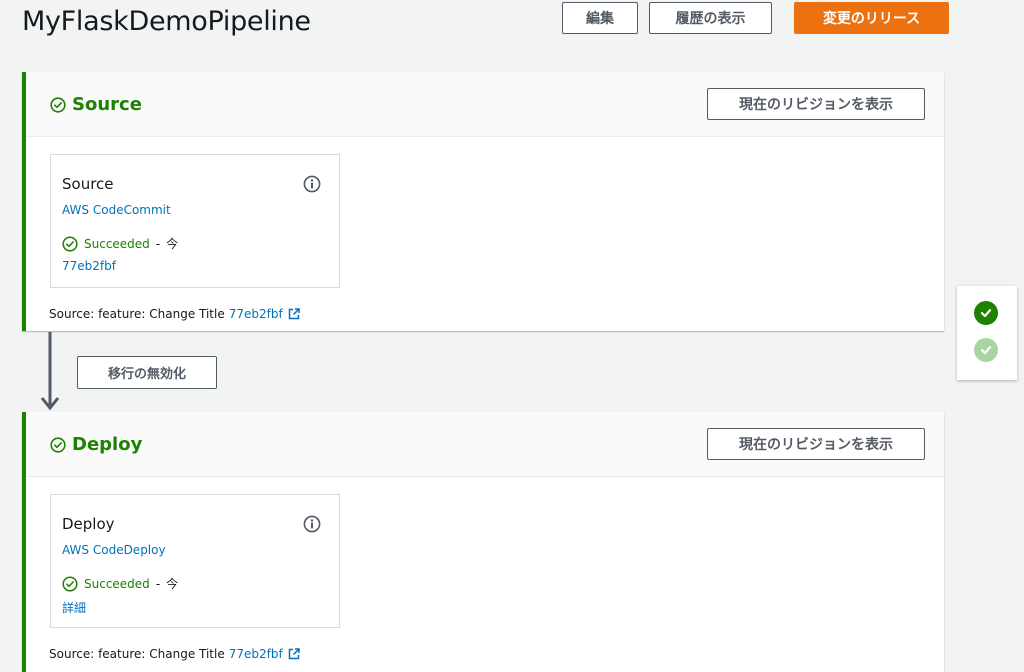  I want to click on edit-button: 編集, so click(600, 18).